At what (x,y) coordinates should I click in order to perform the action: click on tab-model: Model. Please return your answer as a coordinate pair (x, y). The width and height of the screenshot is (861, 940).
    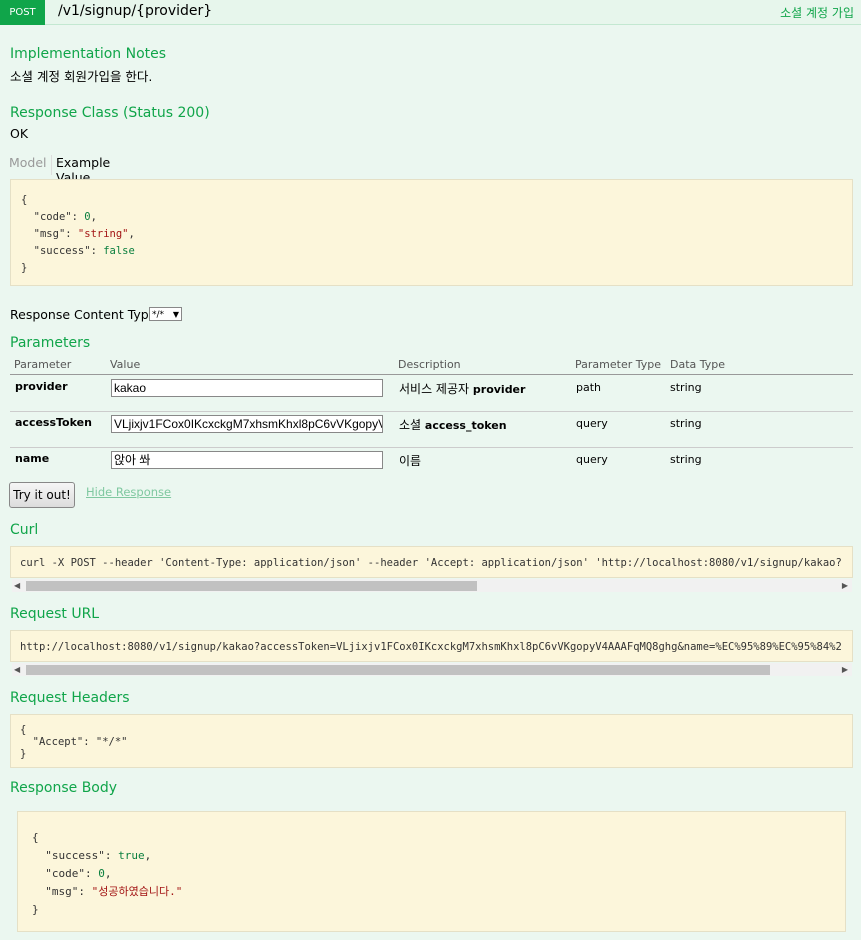
    Looking at the image, I should click on (30, 165).